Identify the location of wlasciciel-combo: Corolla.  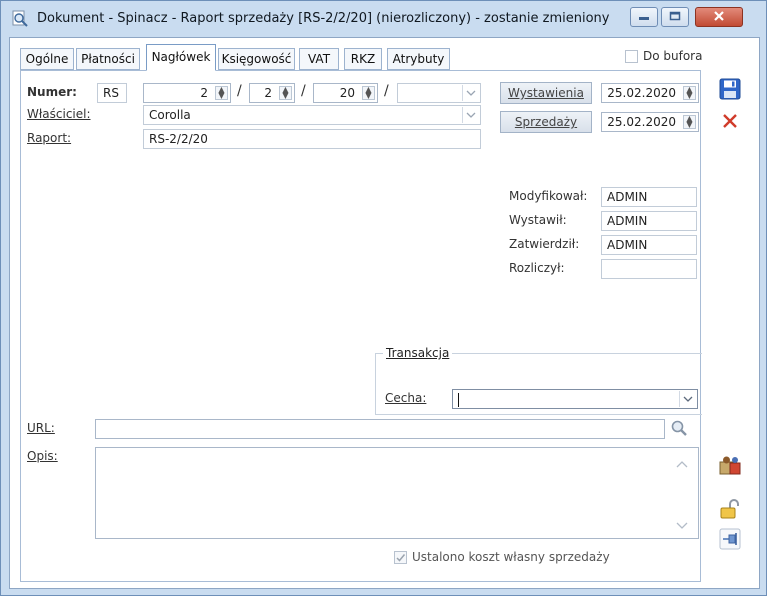
(312, 115).